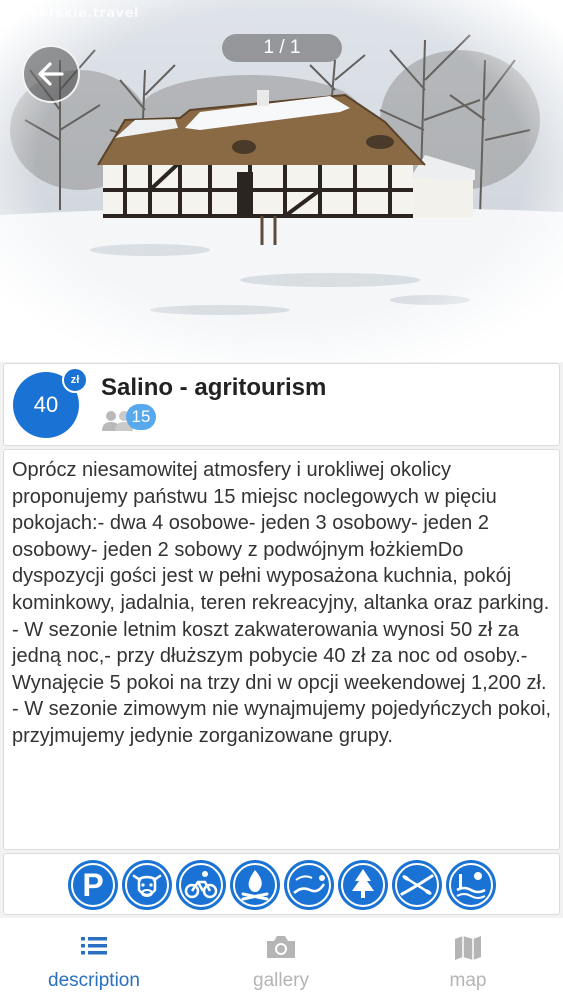 Image resolution: width=563 pixels, height=1000 pixels. I want to click on map-icon, so click(468, 948).